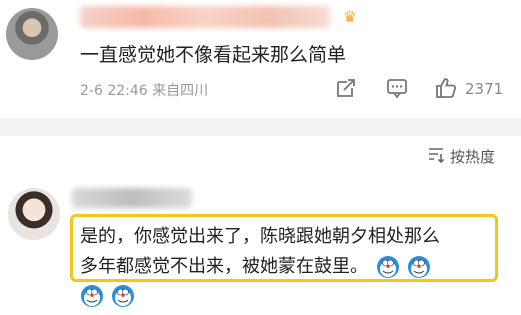  What do you see at coordinates (472, 156) in the screenshot?
I see `sort-by-hot-button: 按热度` at bounding box center [472, 156].